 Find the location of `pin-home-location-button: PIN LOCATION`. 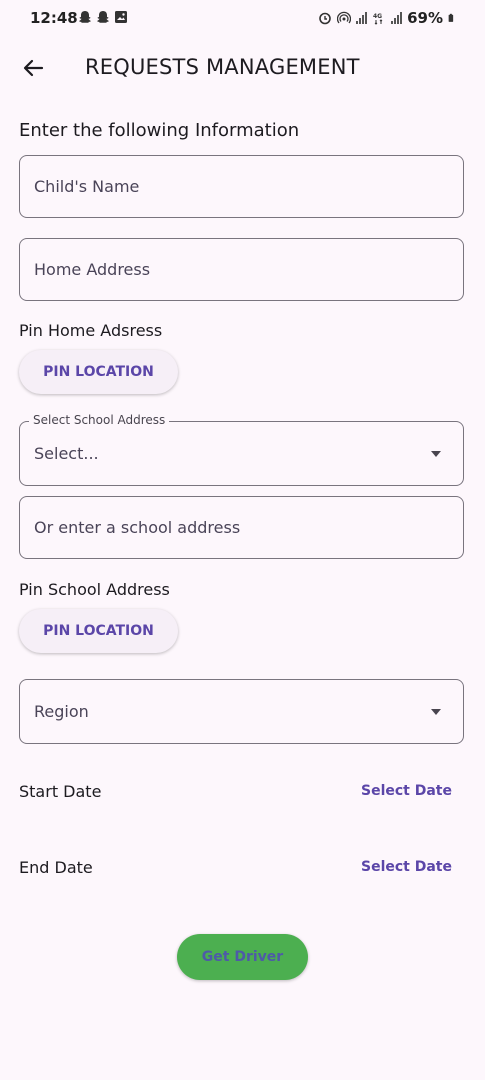

pin-home-location-button: PIN LOCATION is located at coordinates (98, 372).